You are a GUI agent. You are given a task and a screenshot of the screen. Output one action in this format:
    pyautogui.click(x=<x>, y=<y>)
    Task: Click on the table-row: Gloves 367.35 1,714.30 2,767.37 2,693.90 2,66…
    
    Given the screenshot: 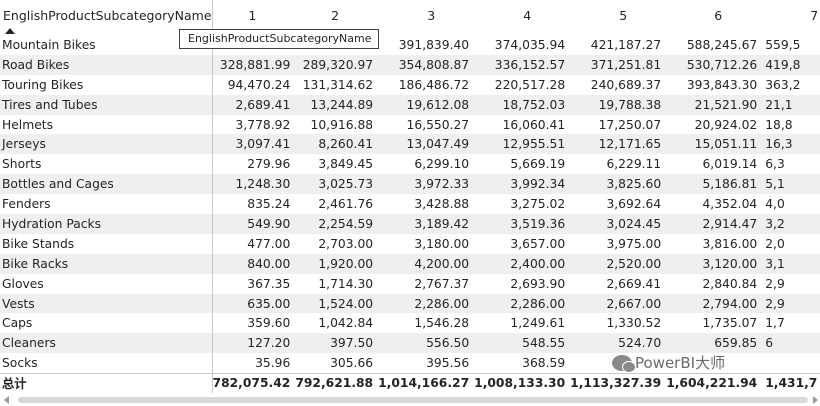 What is the action you would take?
    pyautogui.click(x=410, y=283)
    